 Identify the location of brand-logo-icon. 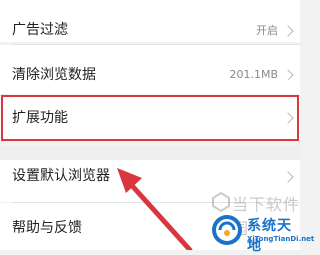
(227, 230).